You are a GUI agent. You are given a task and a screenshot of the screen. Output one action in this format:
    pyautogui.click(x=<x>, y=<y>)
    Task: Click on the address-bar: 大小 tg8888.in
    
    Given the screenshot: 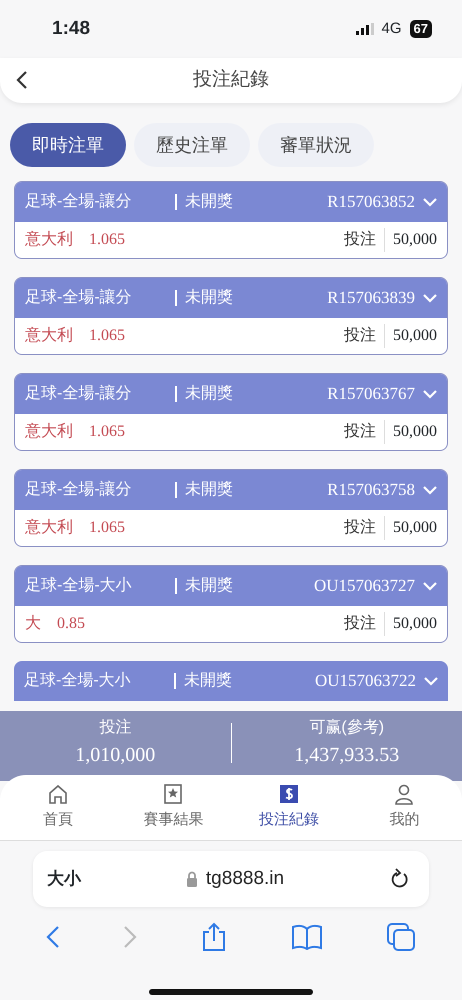 What is the action you would take?
    pyautogui.click(x=231, y=879)
    